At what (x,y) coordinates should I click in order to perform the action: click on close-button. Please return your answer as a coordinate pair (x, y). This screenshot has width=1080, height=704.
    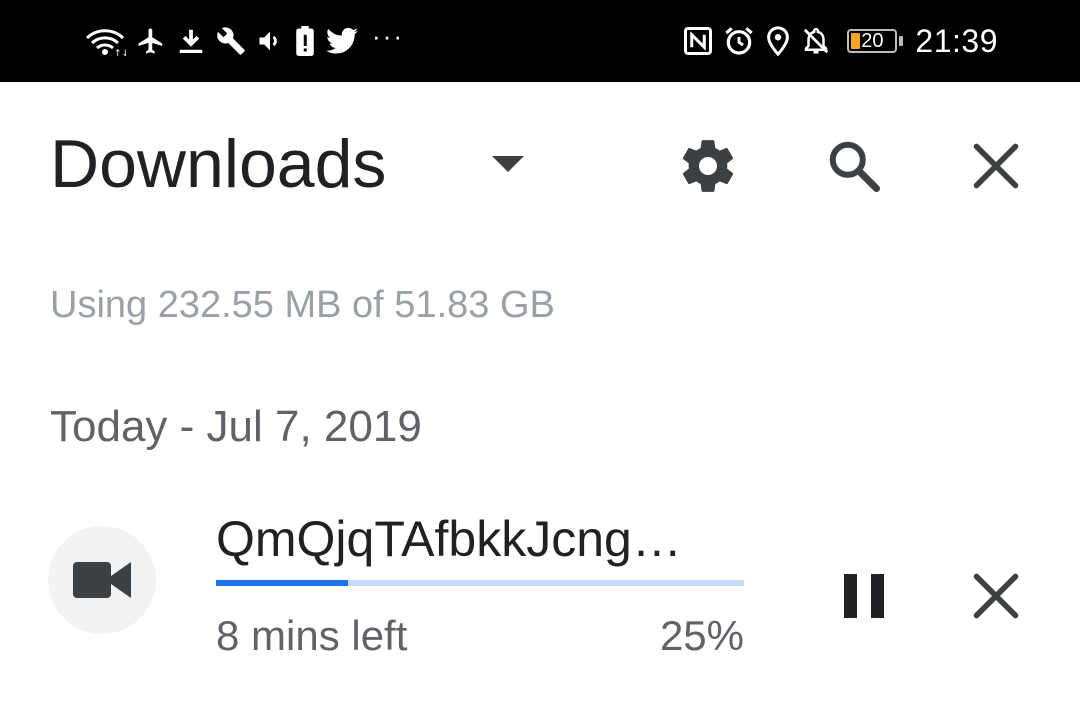
    Looking at the image, I should click on (996, 166).